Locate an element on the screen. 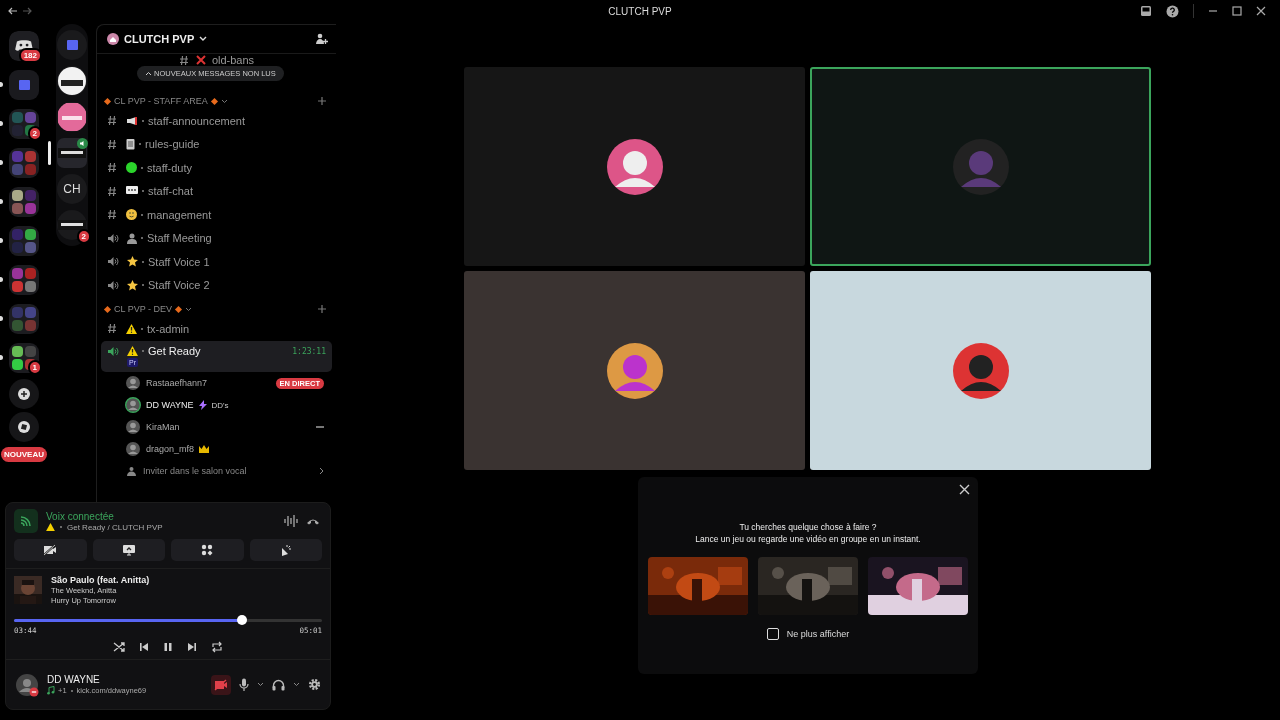 This screenshot has height=720, width=1280. megaphone-icon is located at coordinates (132, 120).